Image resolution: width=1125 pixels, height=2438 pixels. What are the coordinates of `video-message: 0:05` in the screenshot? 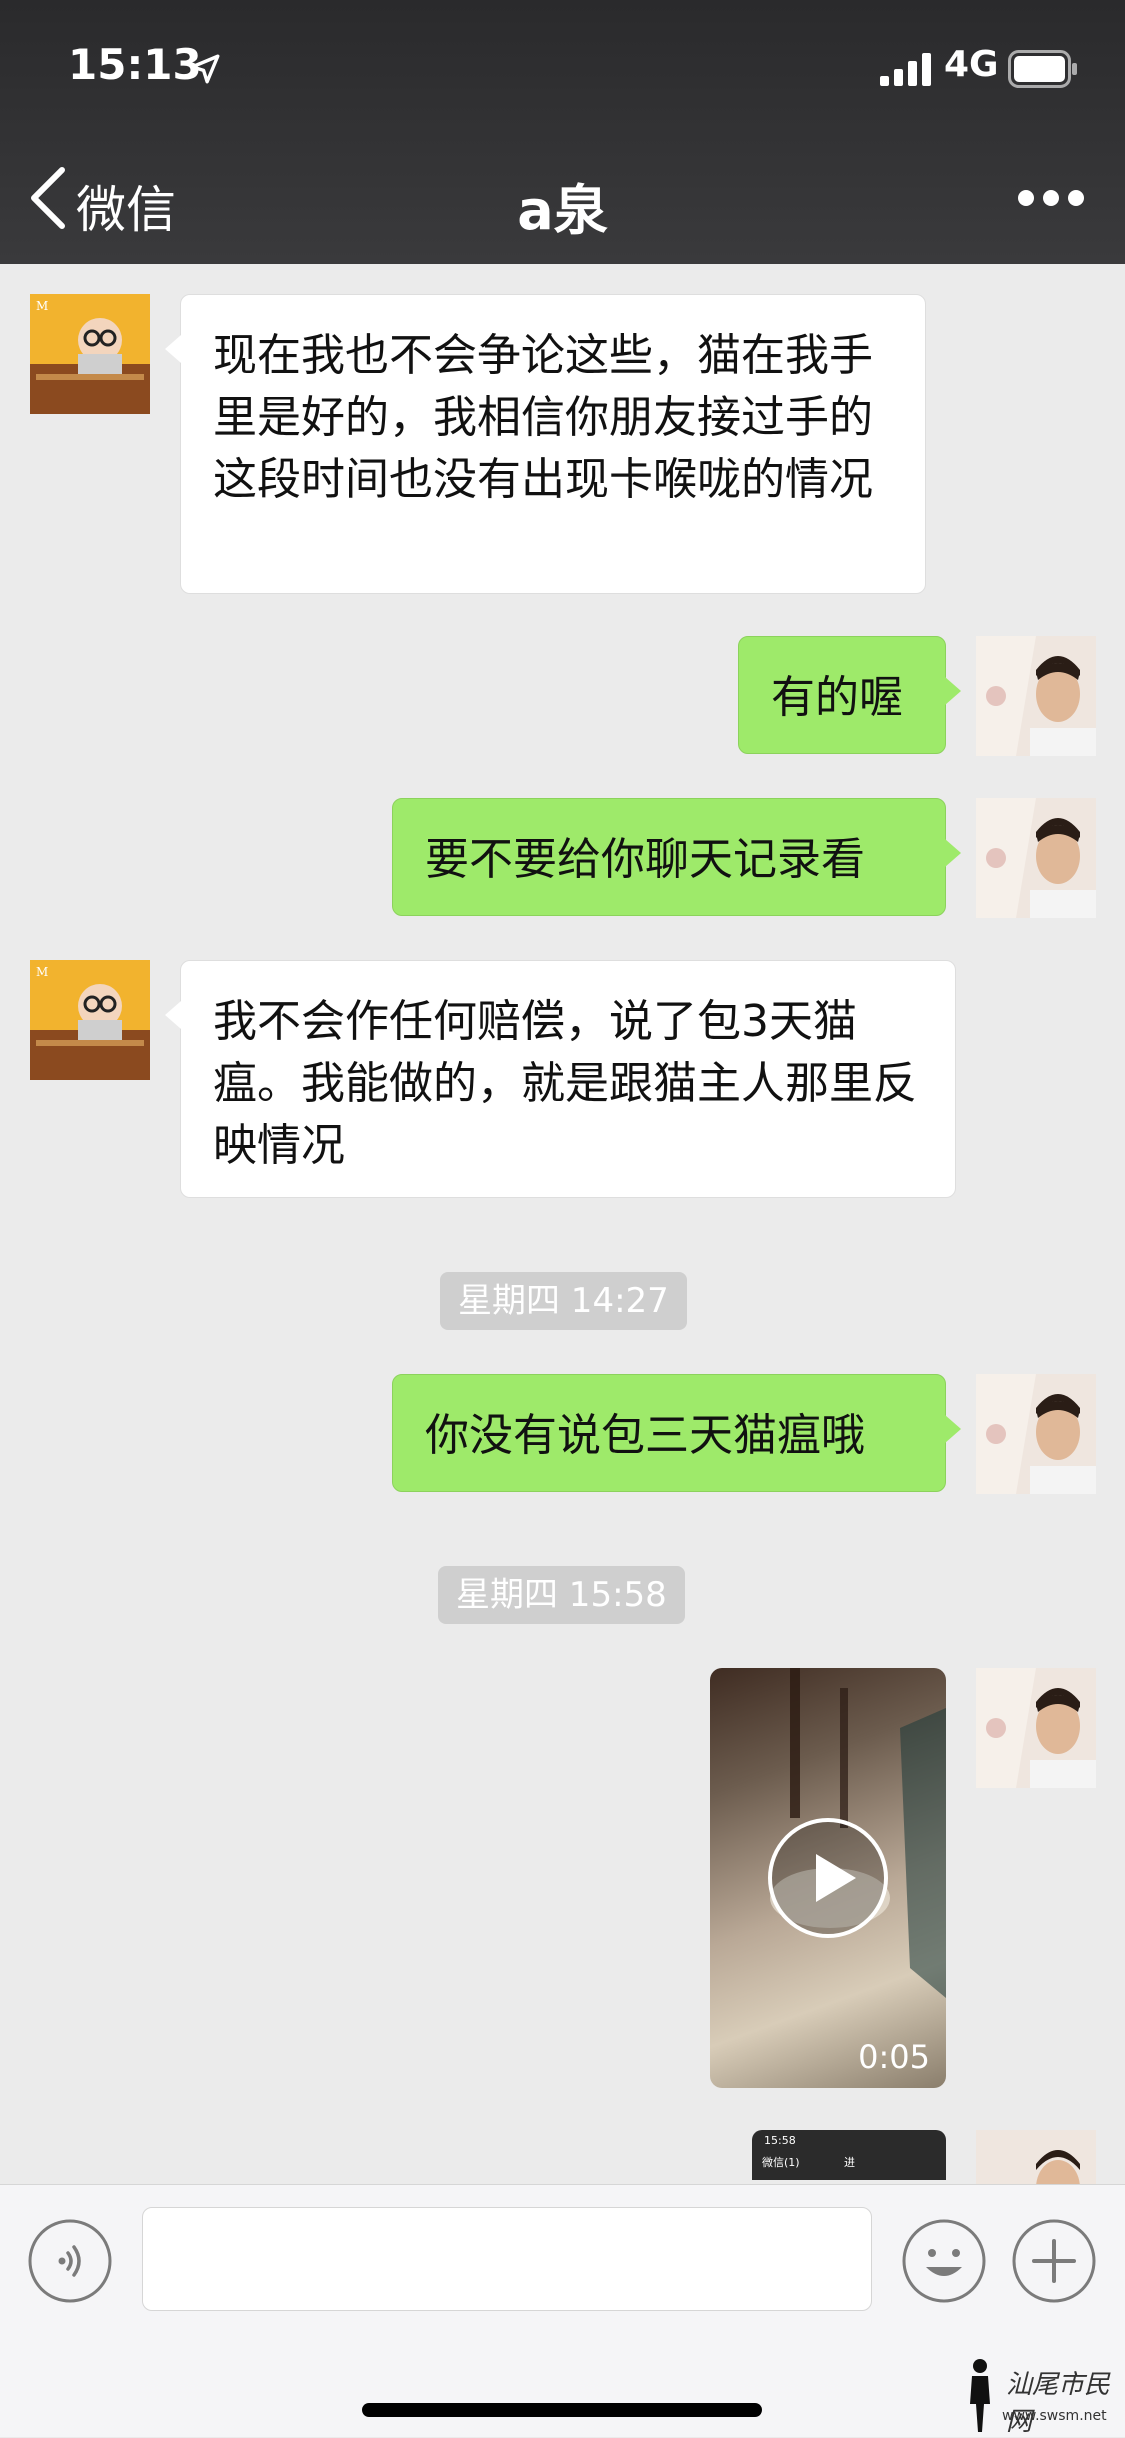 It's located at (828, 1878).